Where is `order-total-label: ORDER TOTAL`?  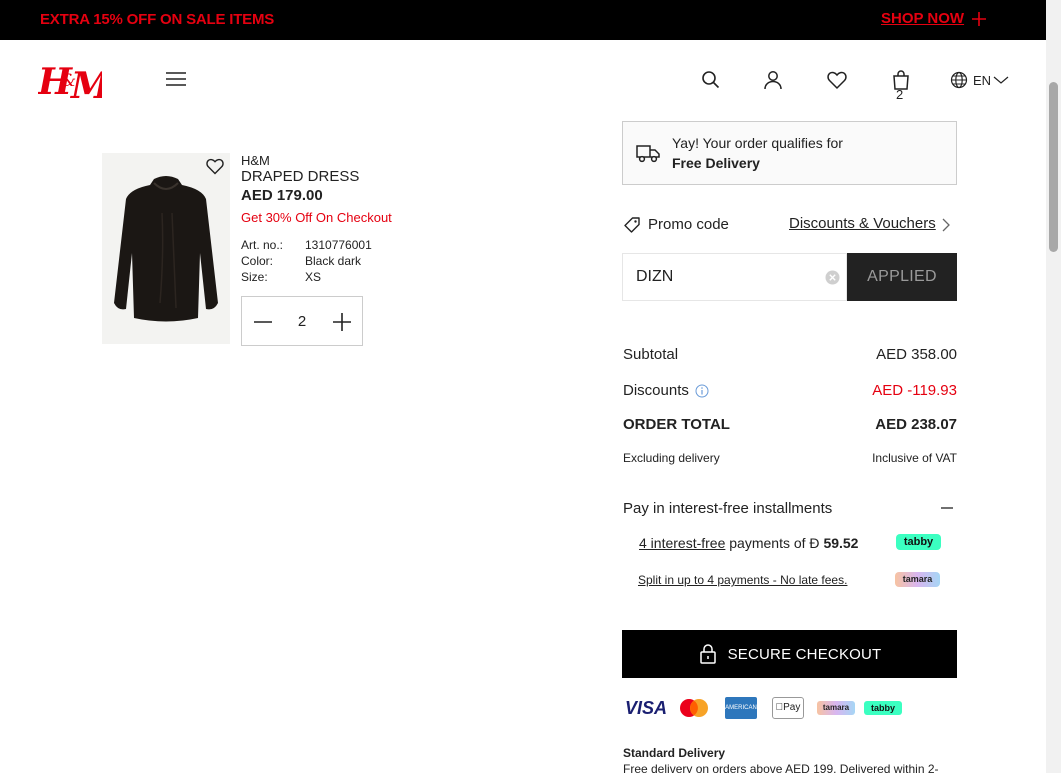
order-total-label: ORDER TOTAL is located at coordinates (676, 424).